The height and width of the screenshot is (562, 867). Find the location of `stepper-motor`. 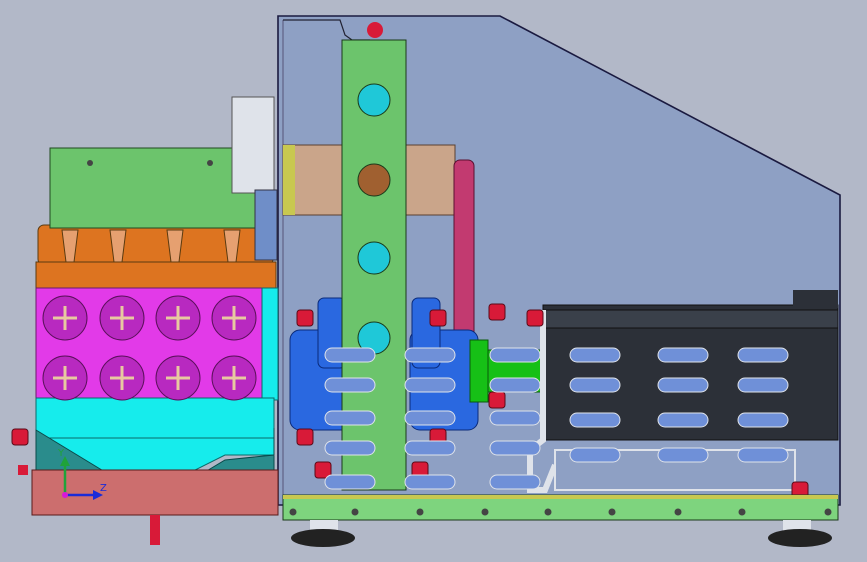

stepper-motor is located at coordinates (253, 145).